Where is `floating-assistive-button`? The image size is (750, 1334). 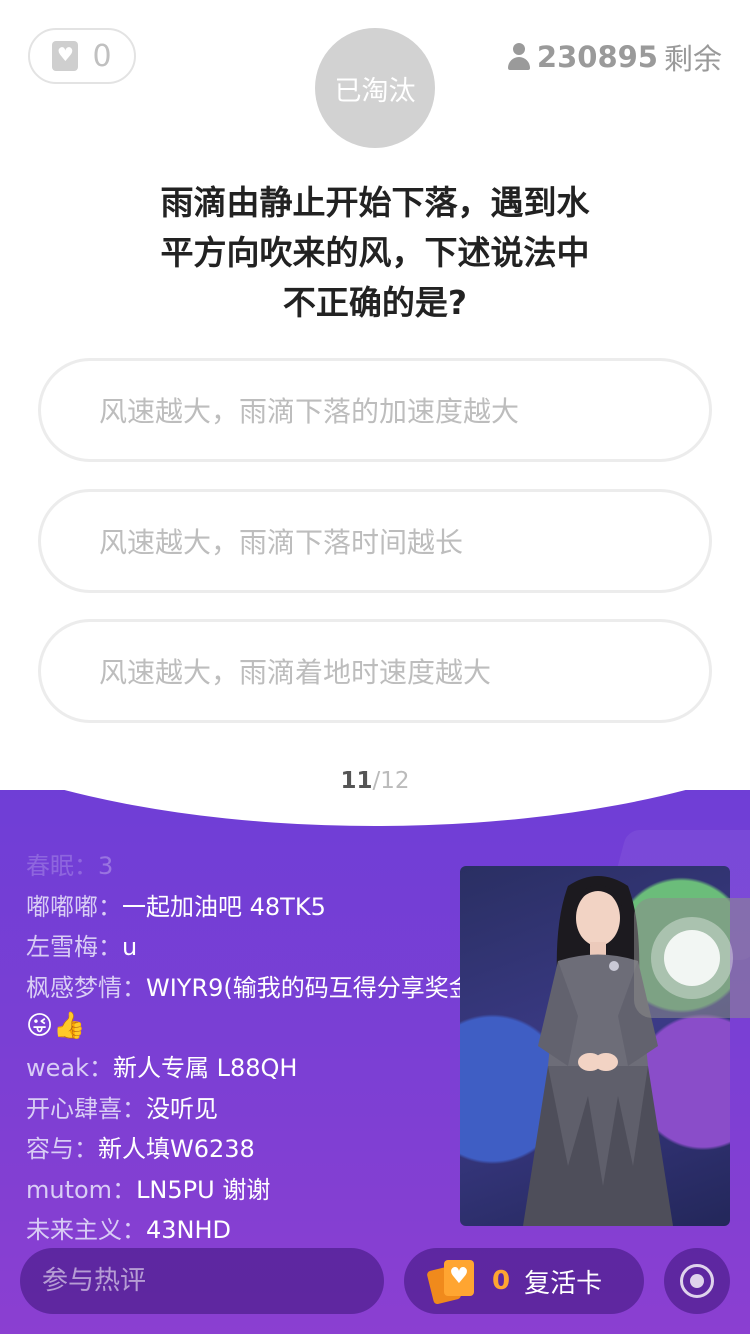 floating-assistive-button is located at coordinates (692, 958).